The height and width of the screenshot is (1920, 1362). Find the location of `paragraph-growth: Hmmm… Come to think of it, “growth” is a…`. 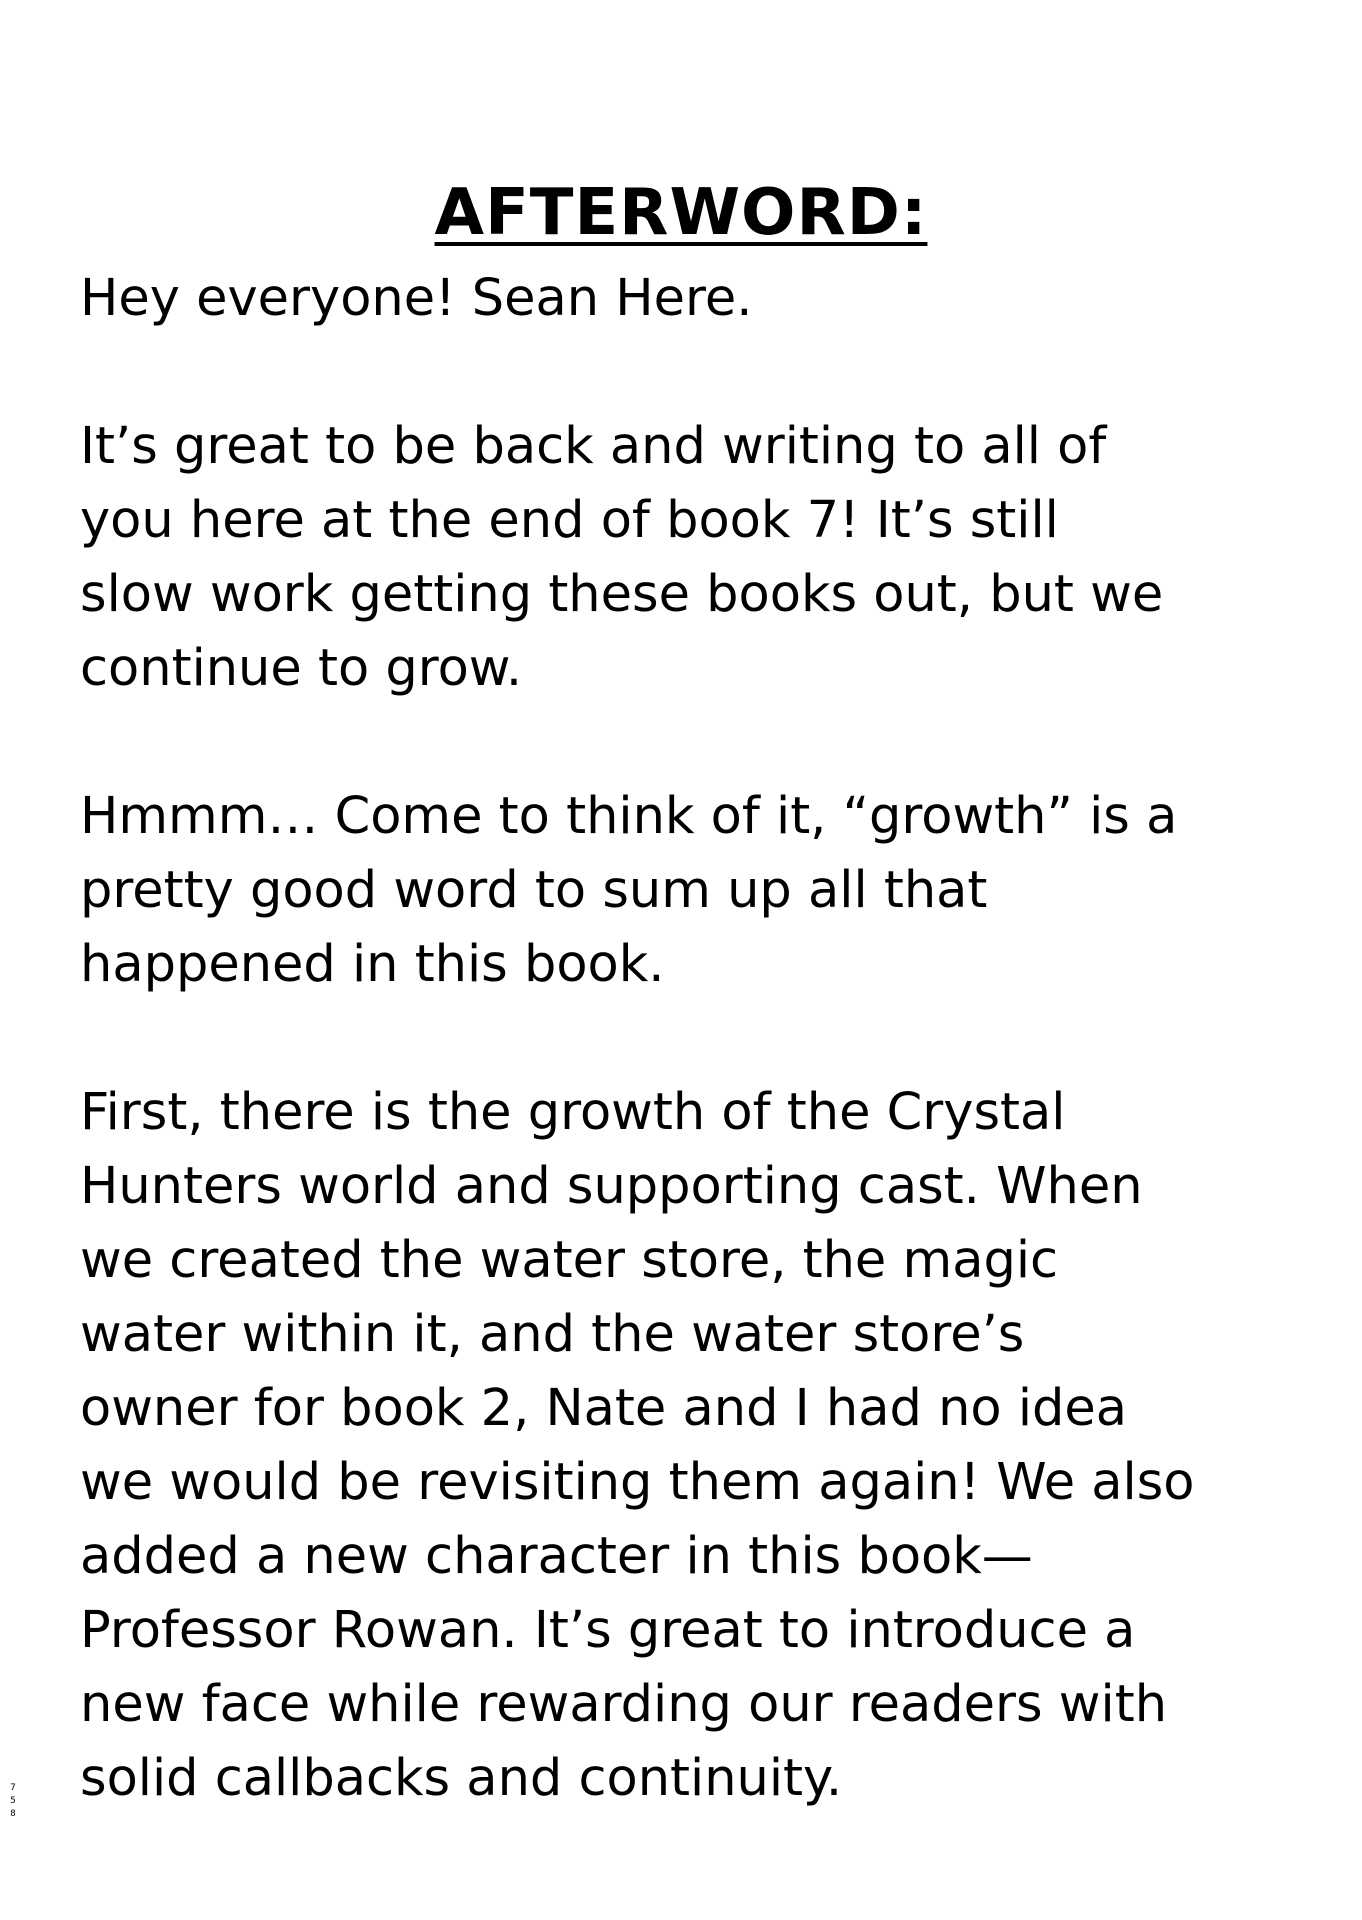

paragraph-growth: Hmmm… Come to think of it, “growth” is a… is located at coordinates (629, 890).